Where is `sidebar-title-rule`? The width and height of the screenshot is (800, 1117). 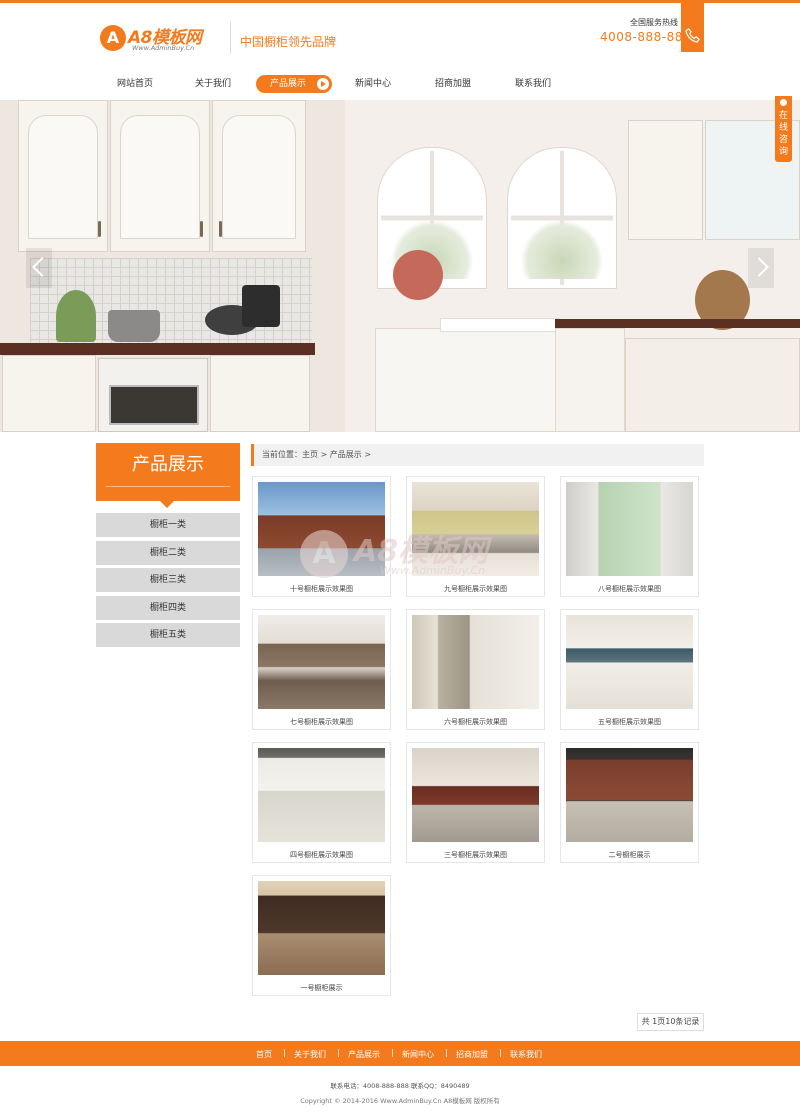
sidebar-title-rule is located at coordinates (168, 486).